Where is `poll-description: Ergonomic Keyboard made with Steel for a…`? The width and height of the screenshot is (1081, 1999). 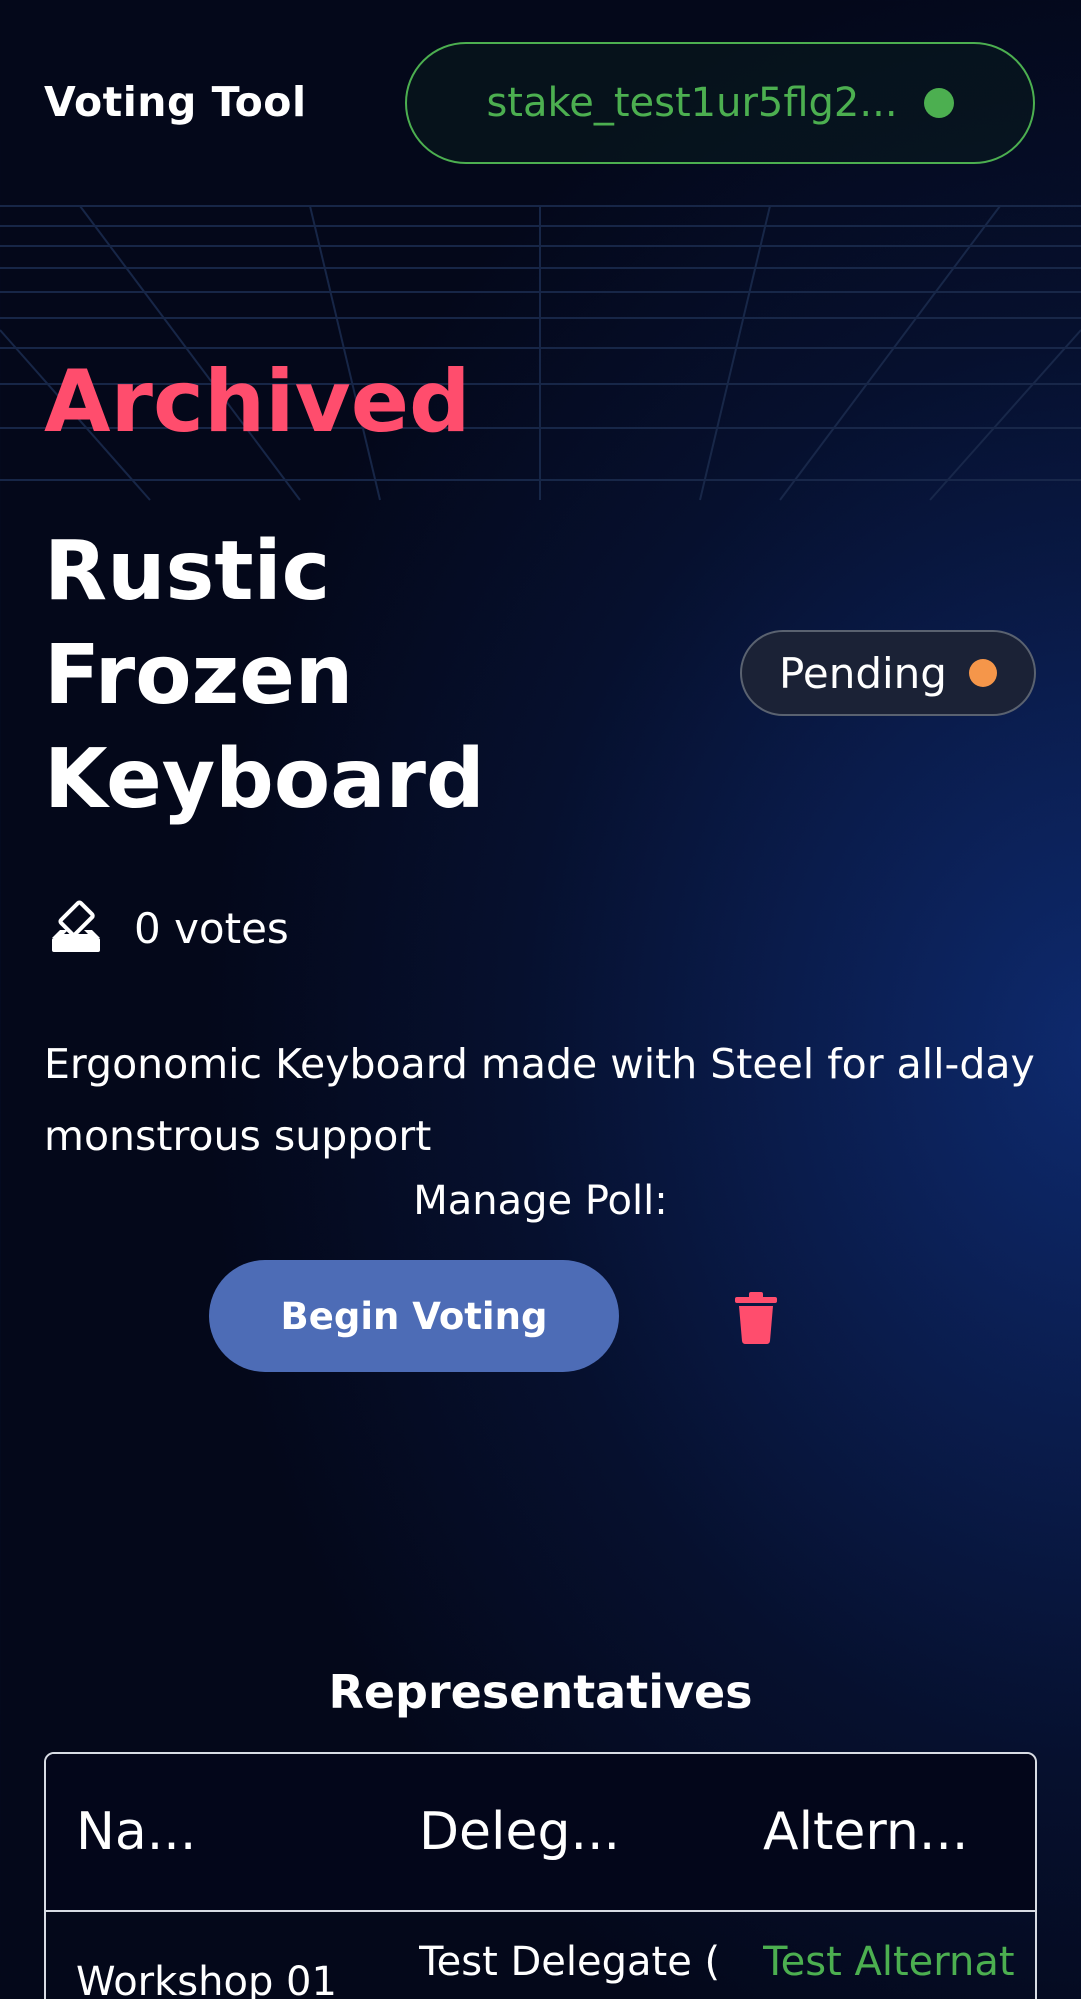
poll-description: Ergonomic Keyboard made with Steel for a… is located at coordinates (539, 1100).